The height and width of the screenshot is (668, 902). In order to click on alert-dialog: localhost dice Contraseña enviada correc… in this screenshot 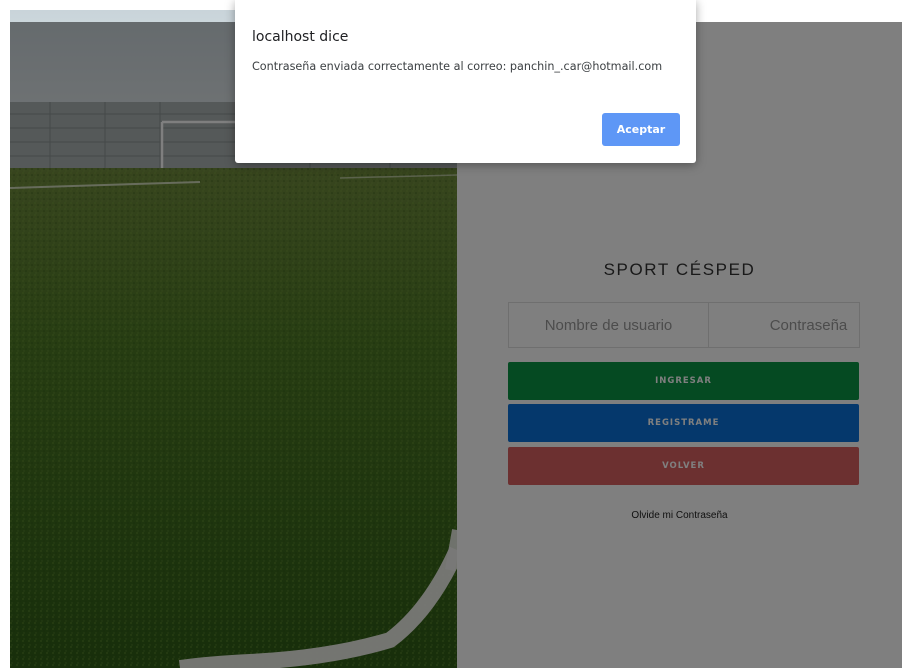, I will do `click(465, 81)`.